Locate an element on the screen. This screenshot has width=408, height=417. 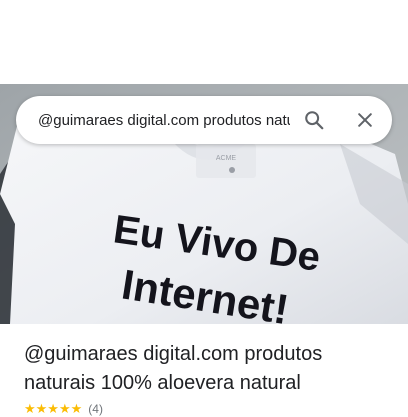
review-count: (4) is located at coordinates (95, 409).